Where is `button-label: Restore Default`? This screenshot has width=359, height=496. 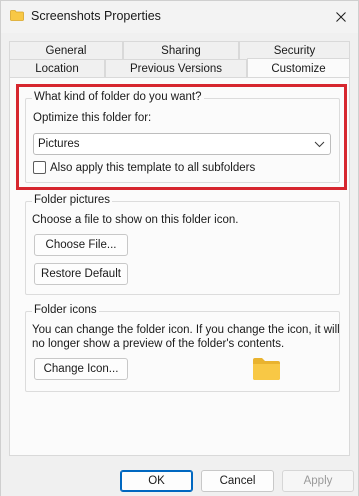
button-label: Restore Default is located at coordinates (81, 274).